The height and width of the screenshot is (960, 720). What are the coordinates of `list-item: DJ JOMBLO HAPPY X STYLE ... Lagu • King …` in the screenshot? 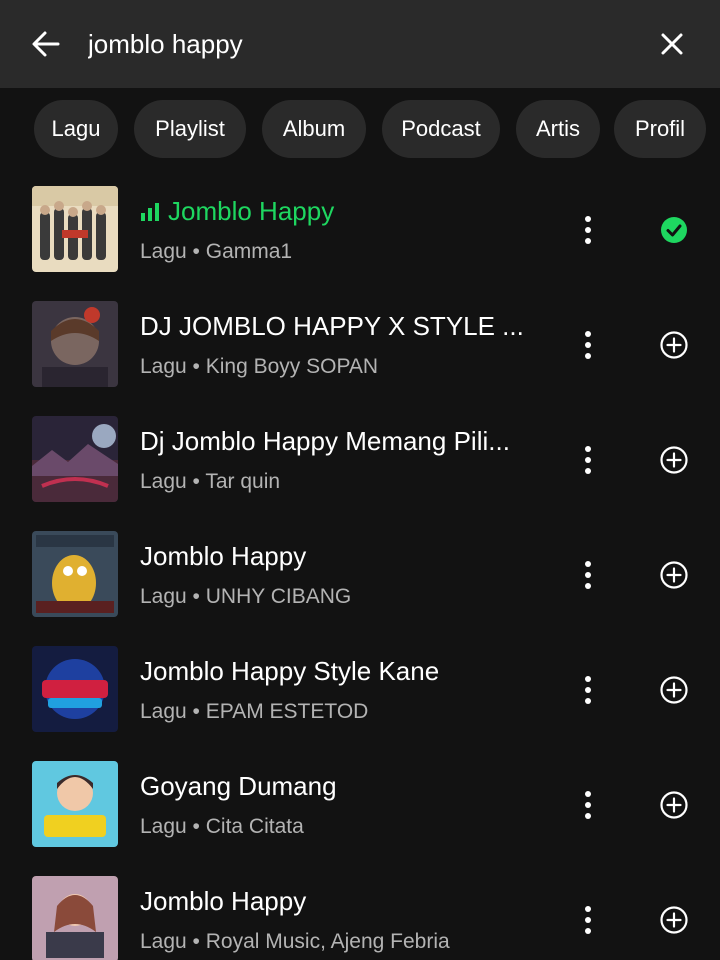 It's located at (360, 344).